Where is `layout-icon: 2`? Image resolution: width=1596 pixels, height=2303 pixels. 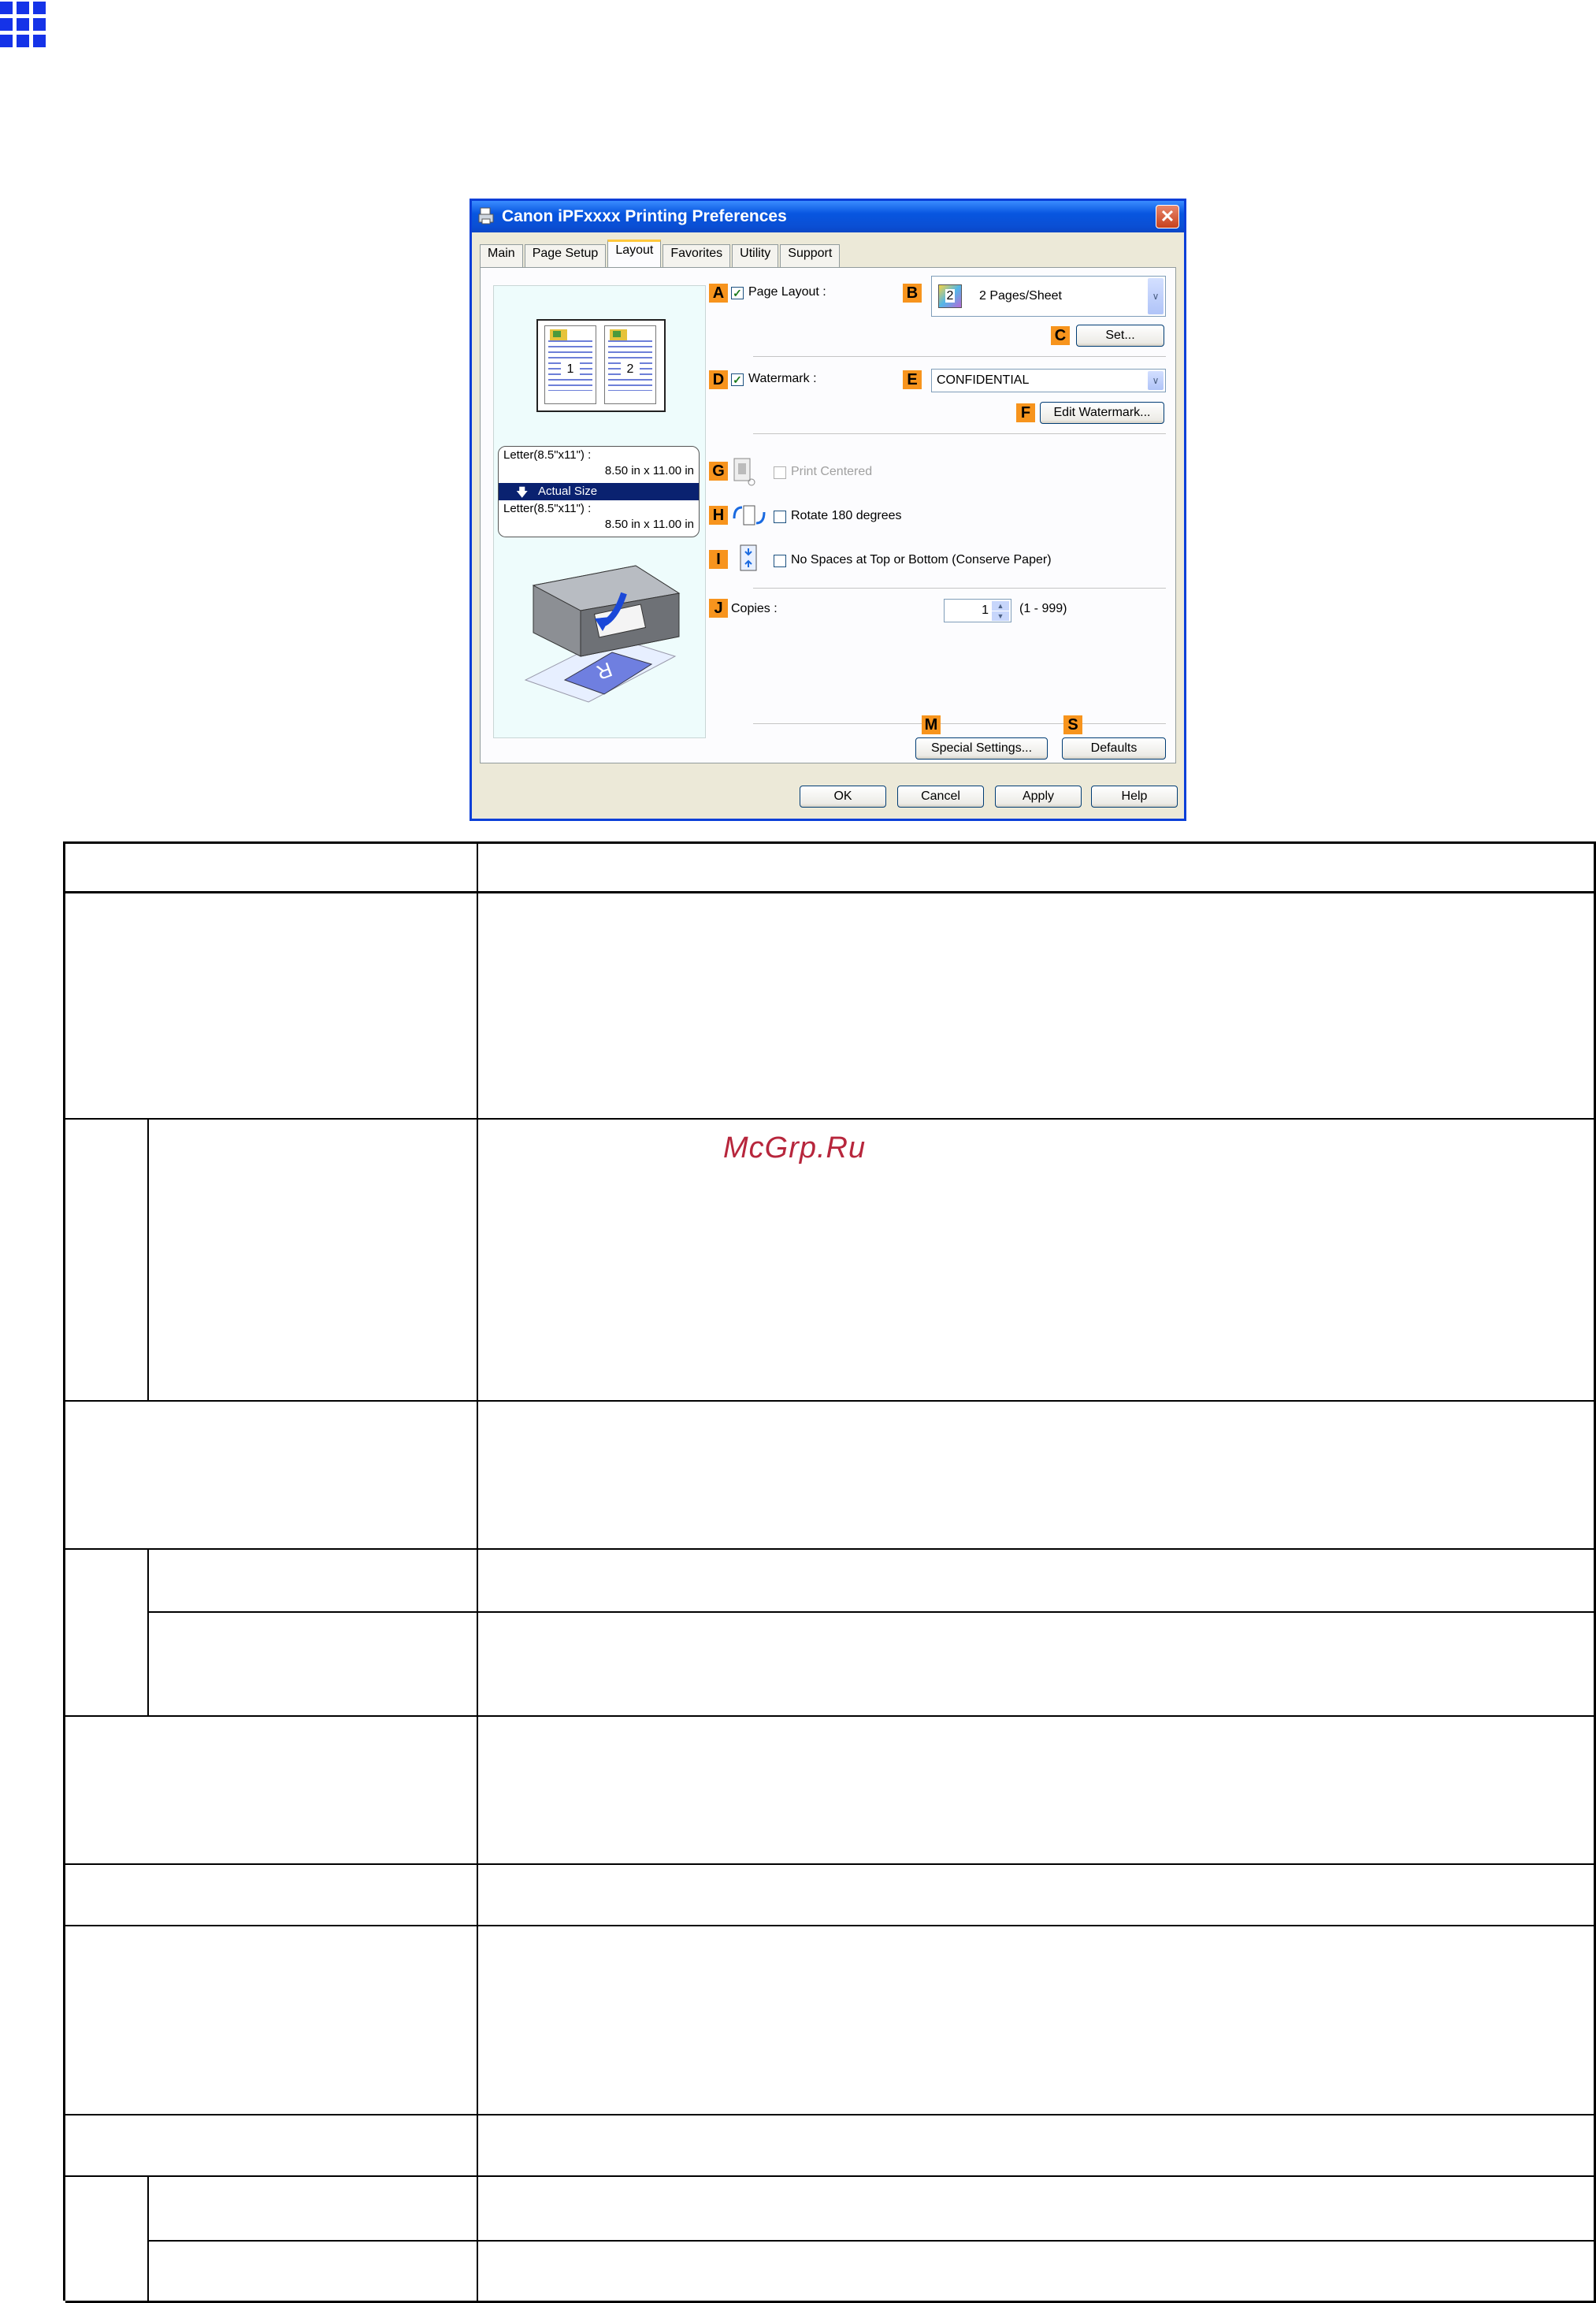
layout-icon: 2 is located at coordinates (950, 296).